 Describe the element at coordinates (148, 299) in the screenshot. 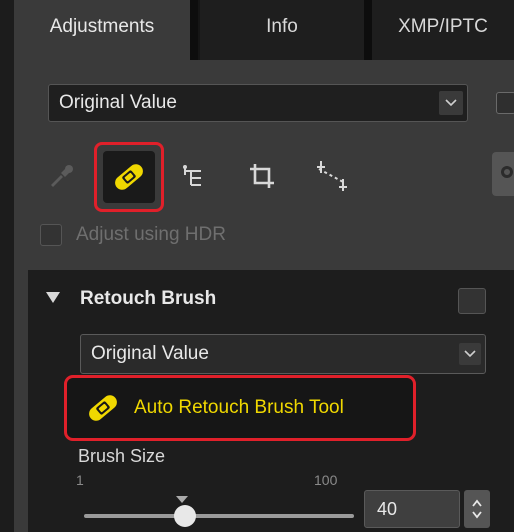

I see `section-title: Retouch Brush` at that location.